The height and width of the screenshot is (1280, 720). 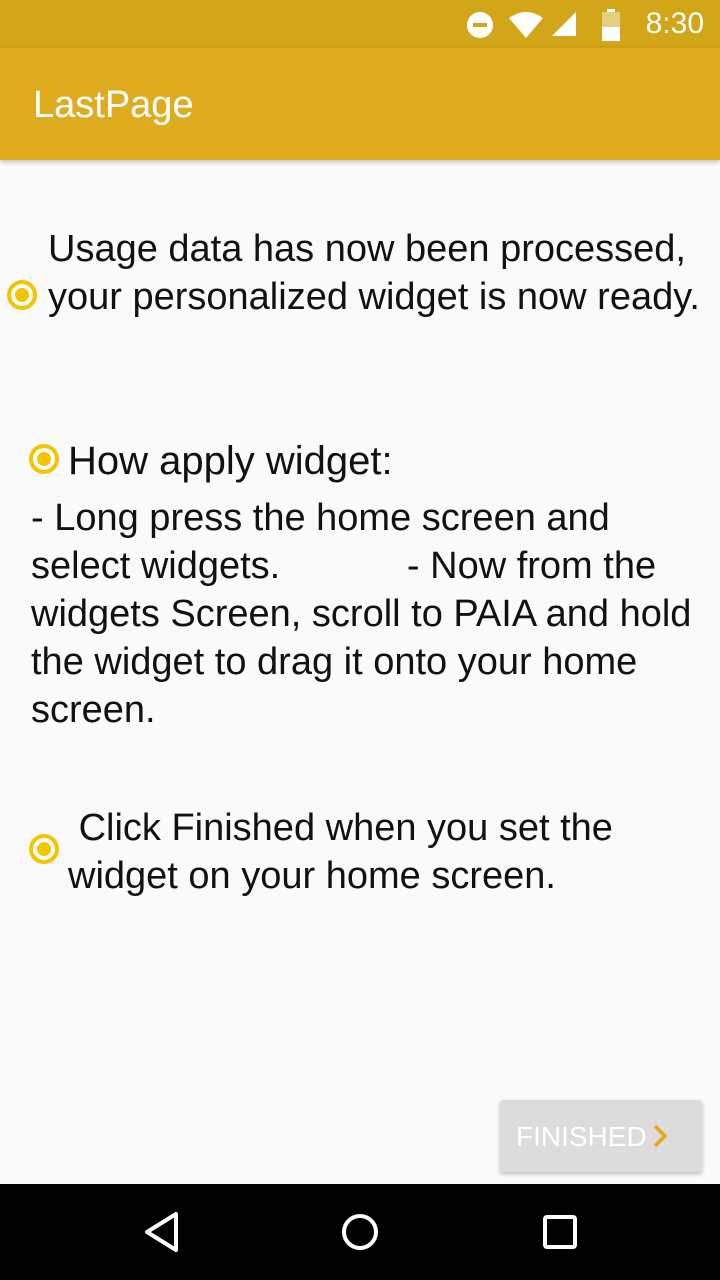 What do you see at coordinates (113, 105) in the screenshot?
I see `app-title: LastPage` at bounding box center [113, 105].